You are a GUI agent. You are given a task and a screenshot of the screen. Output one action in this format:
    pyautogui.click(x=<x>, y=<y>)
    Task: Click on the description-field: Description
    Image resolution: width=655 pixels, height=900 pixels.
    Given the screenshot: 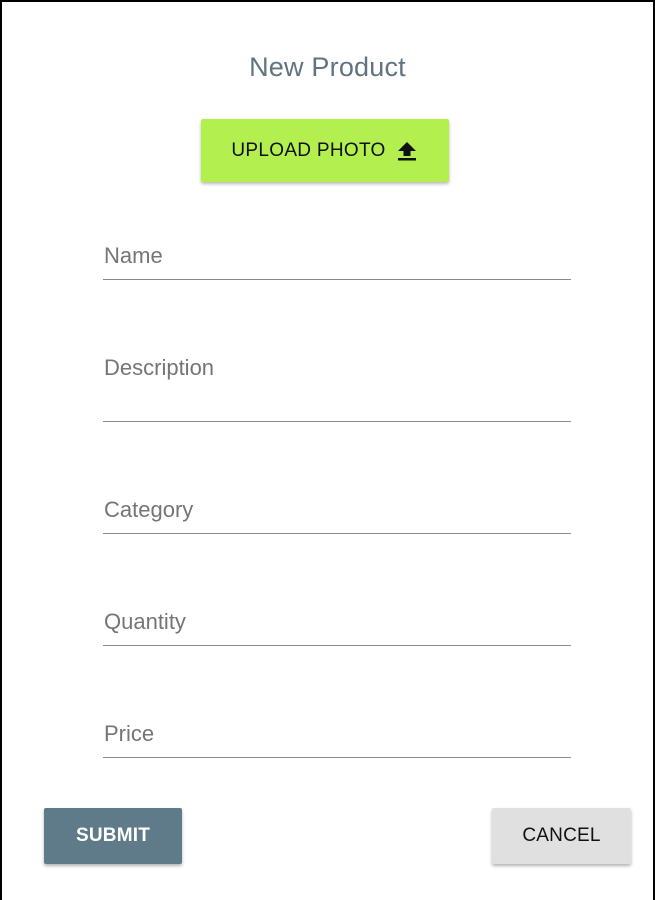 What is the action you would take?
    pyautogui.click(x=337, y=382)
    